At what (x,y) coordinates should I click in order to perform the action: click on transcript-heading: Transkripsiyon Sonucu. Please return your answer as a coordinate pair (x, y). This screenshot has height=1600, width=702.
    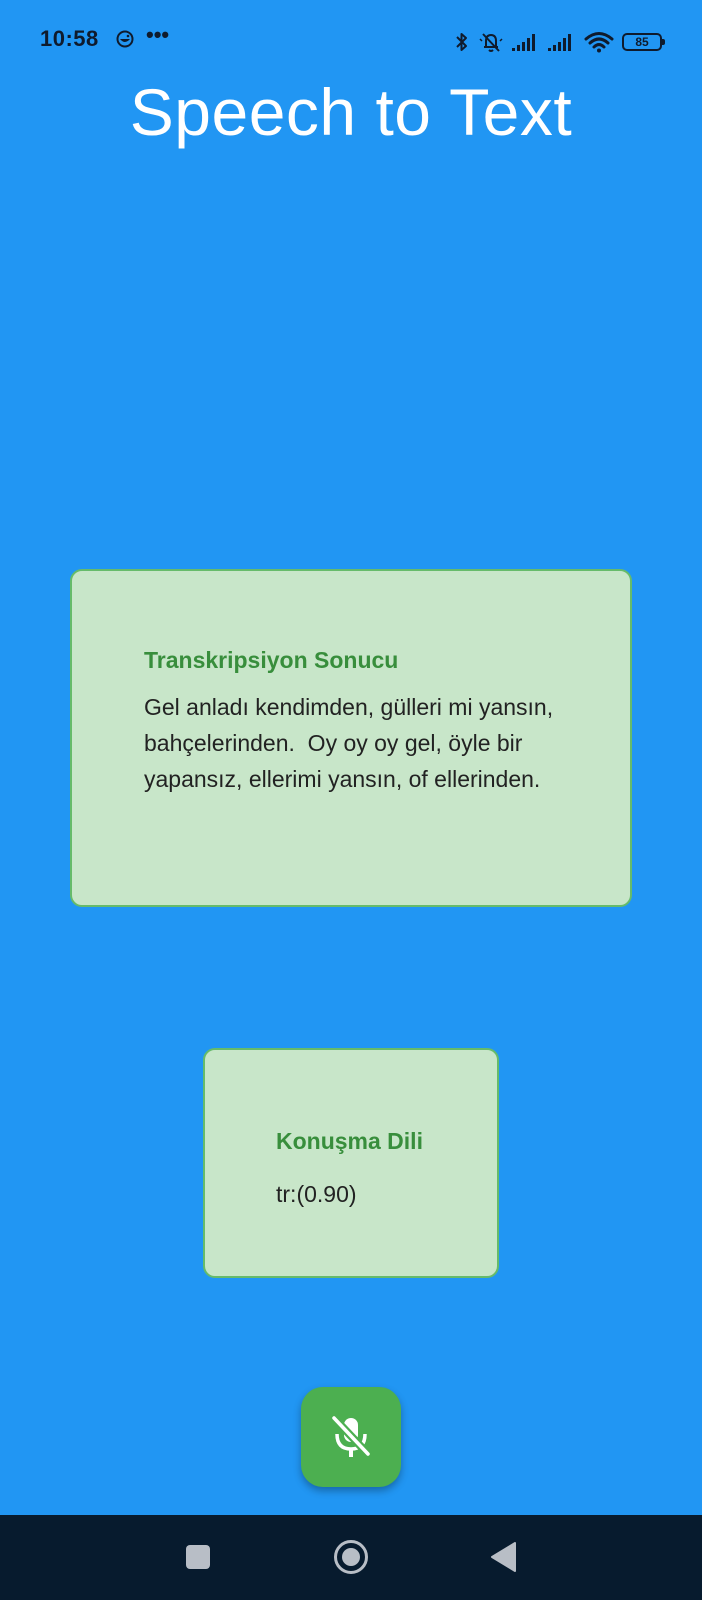
    Looking at the image, I should click on (271, 660).